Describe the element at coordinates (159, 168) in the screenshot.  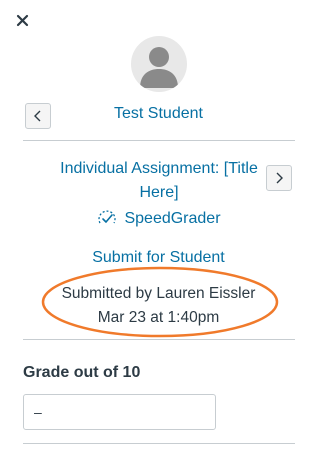
I see `assignment-title-line1: Individual Assignment: [Title` at that location.